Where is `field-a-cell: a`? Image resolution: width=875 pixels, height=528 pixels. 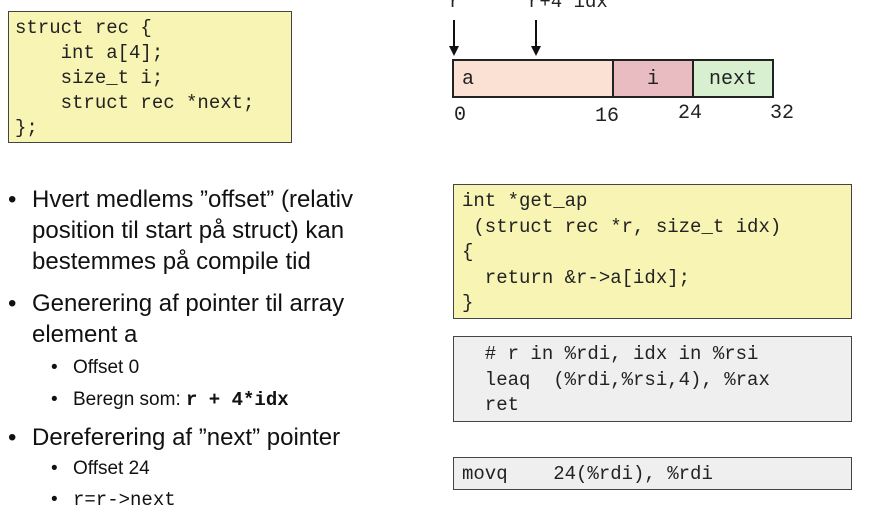
field-a-cell: a is located at coordinates (533, 78).